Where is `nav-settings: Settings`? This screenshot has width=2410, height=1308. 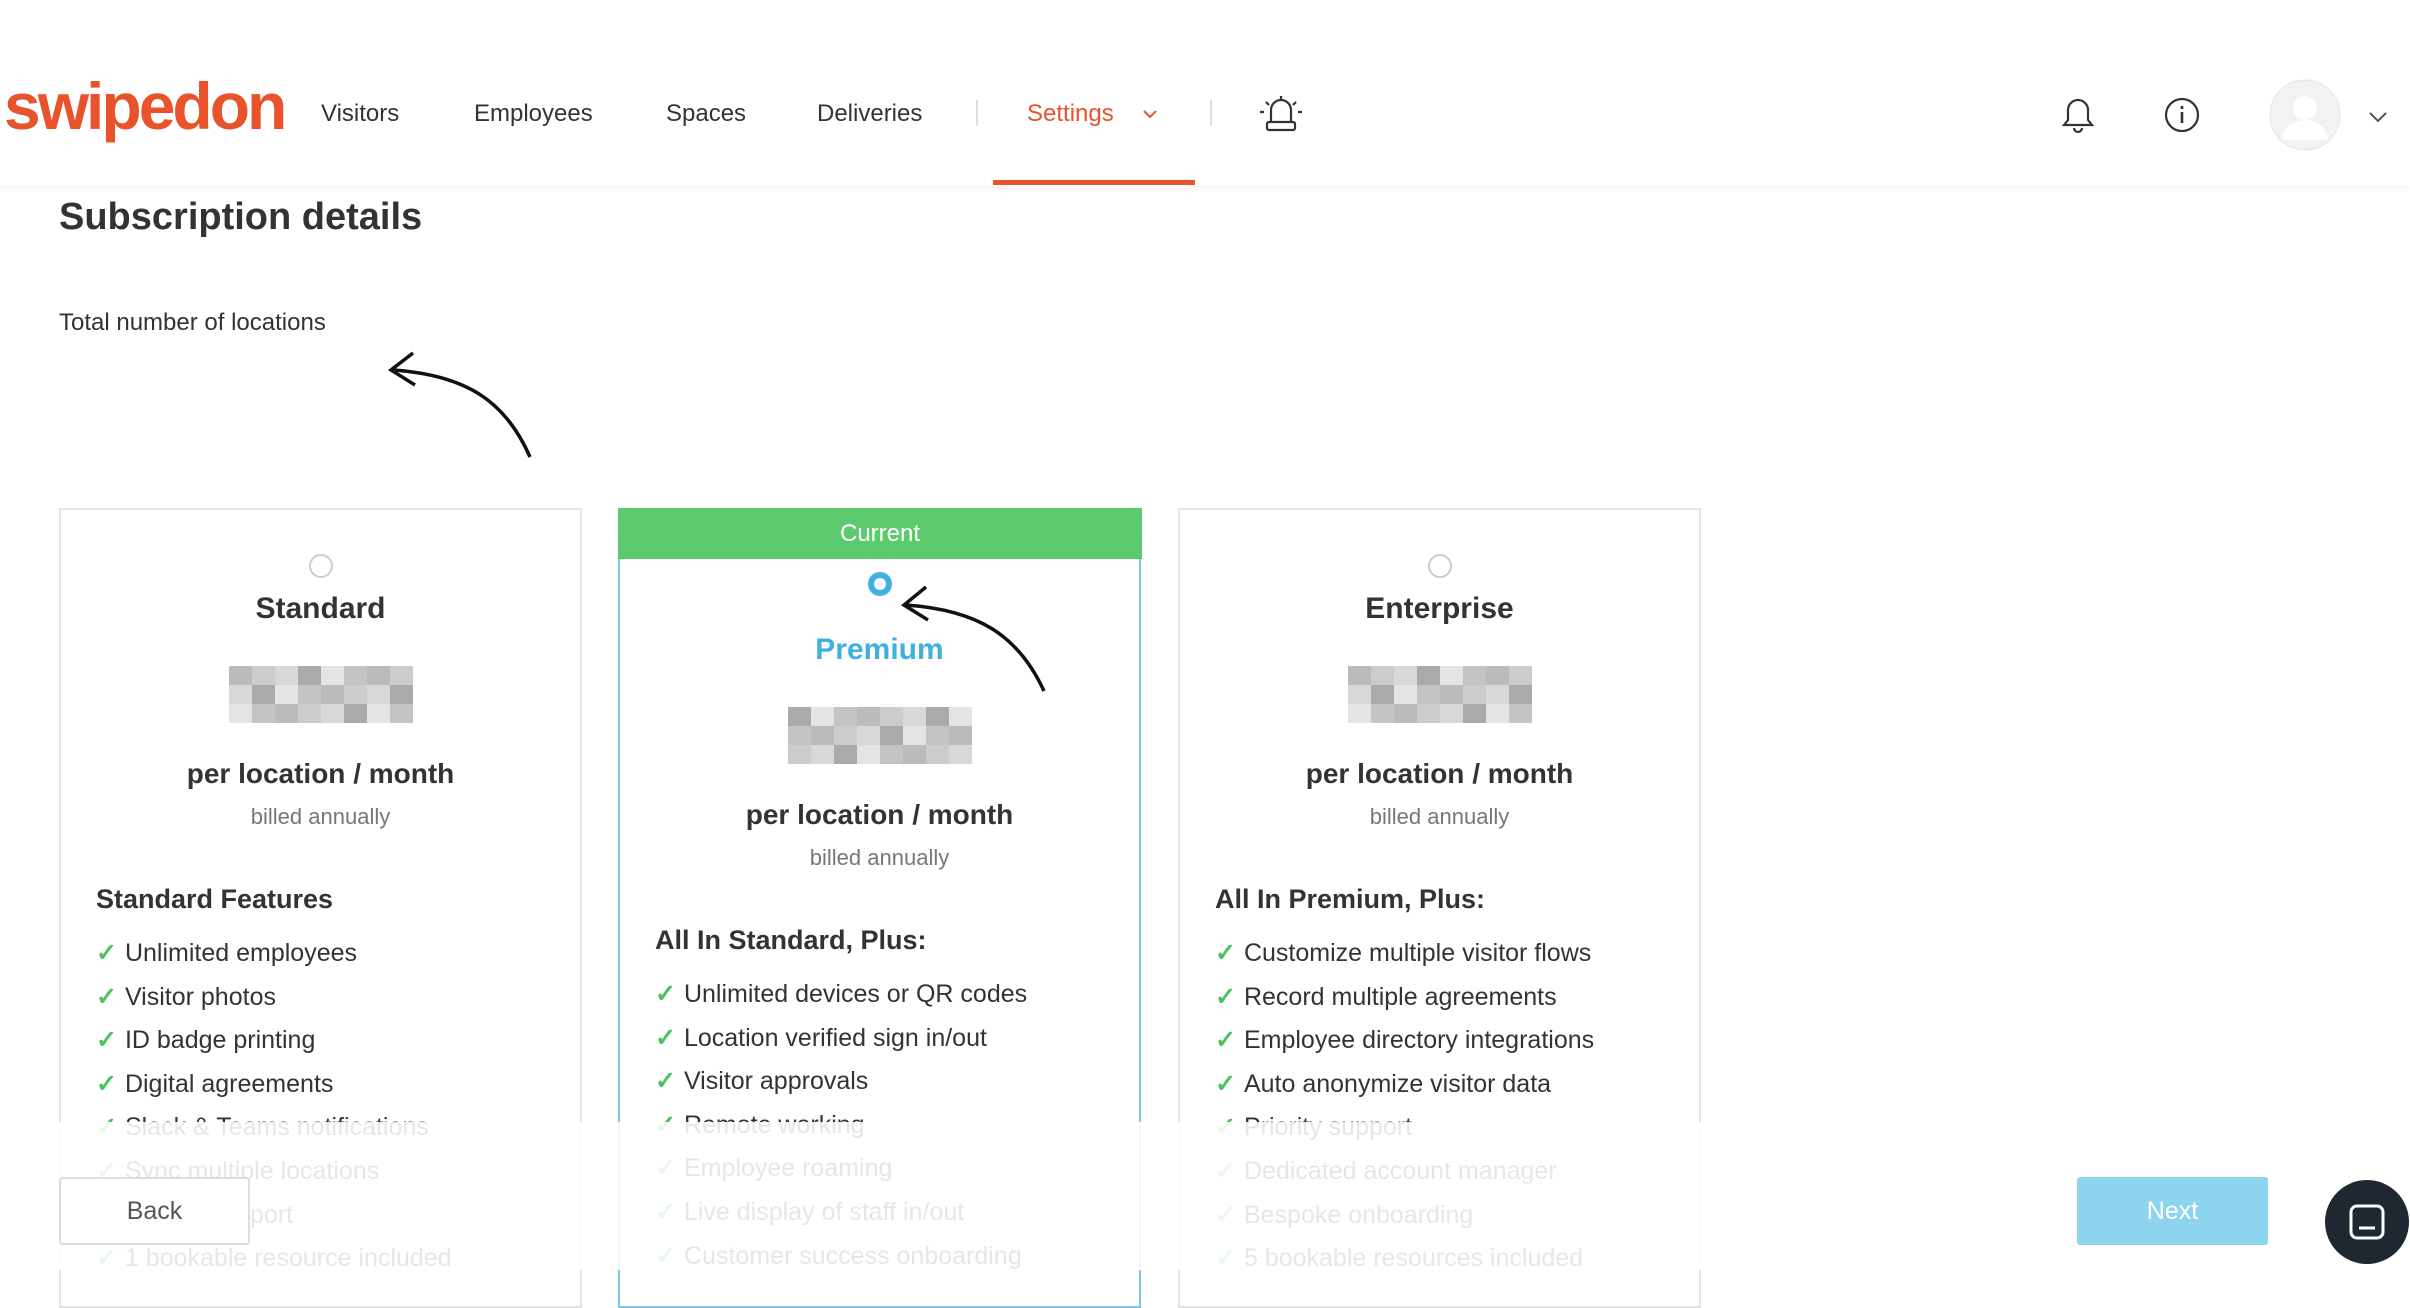 nav-settings: Settings is located at coordinates (1070, 114).